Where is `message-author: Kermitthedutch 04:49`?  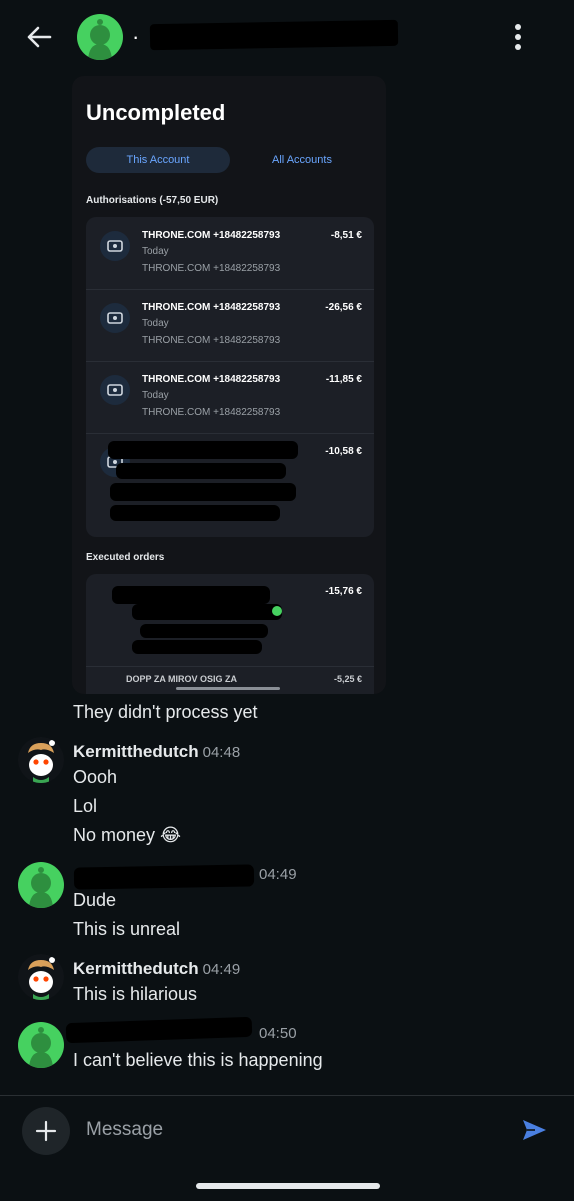 message-author: Kermitthedutch 04:49 is located at coordinates (156, 969).